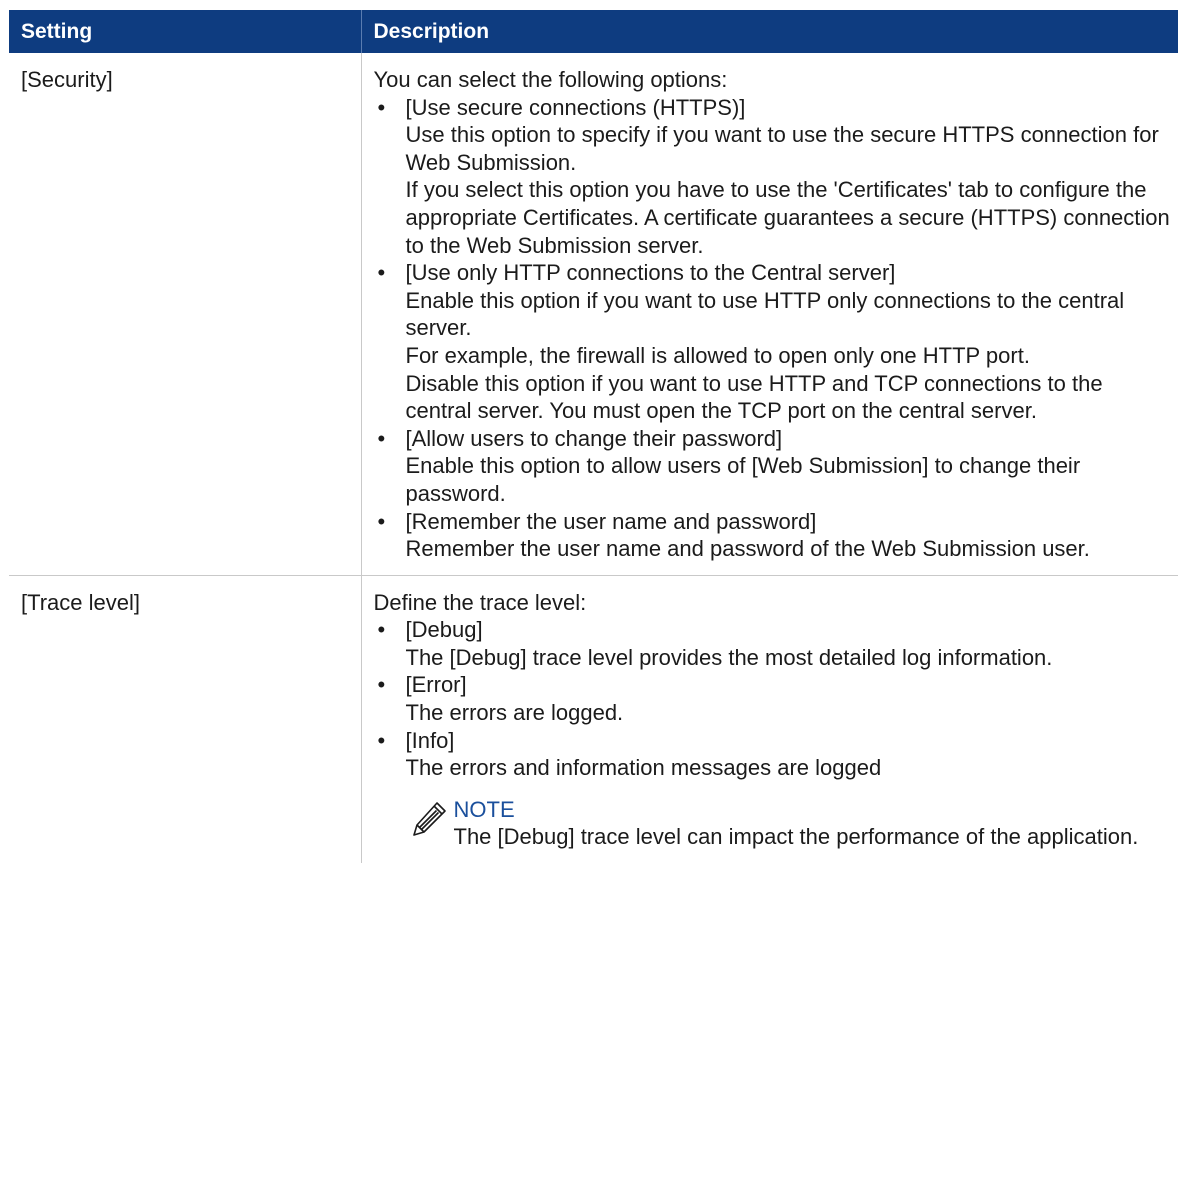  What do you see at coordinates (611, 521) in the screenshot?
I see `option-title: [Remember the user name and password]` at bounding box center [611, 521].